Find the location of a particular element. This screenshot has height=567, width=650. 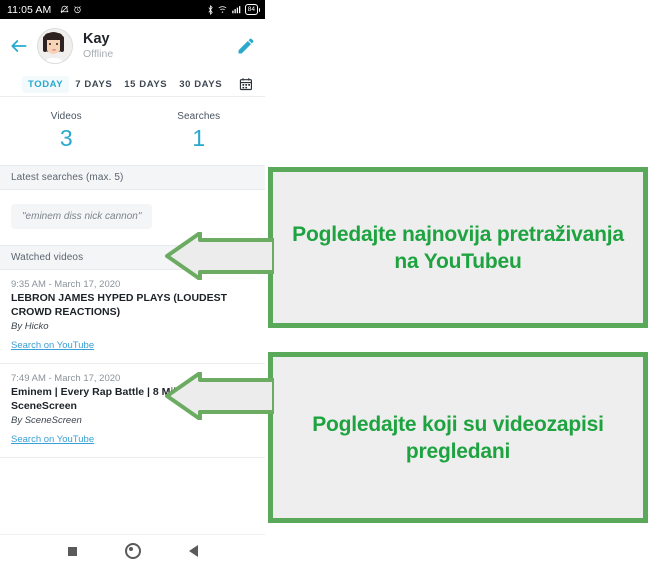

period-tabs: TODAY 7 DAYS 15 DAYS 30 DAYS is located at coordinates (132, 84).